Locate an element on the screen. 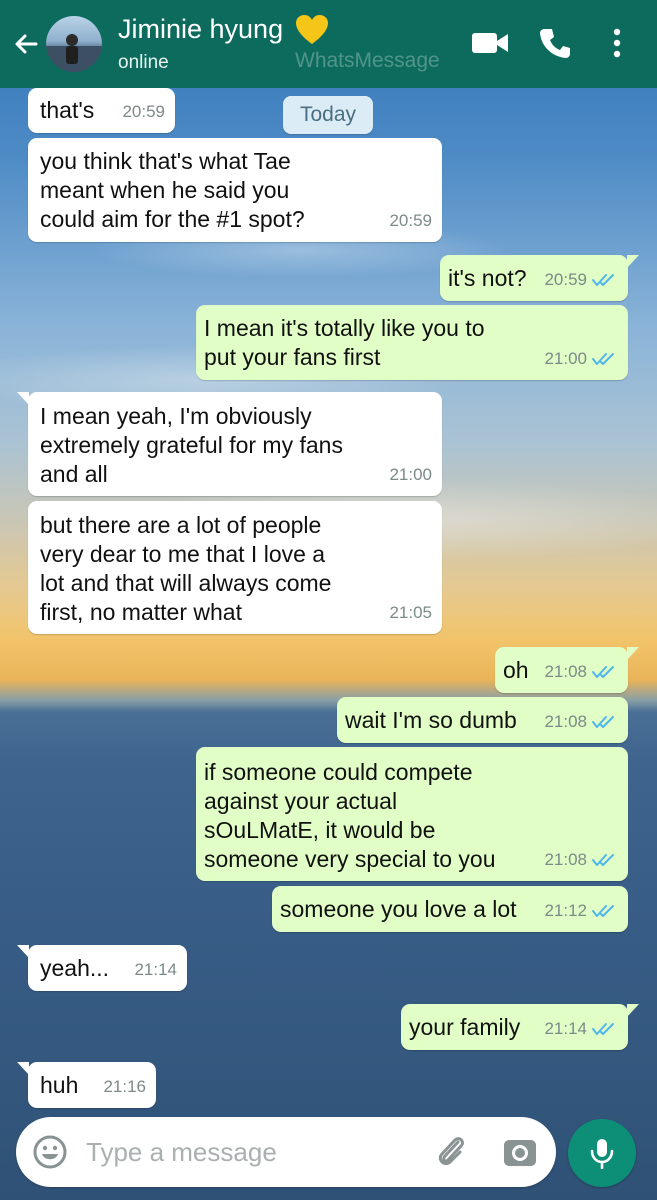 The width and height of the screenshot is (657, 1200). watermark-text: WhatsMessage is located at coordinates (367, 60).